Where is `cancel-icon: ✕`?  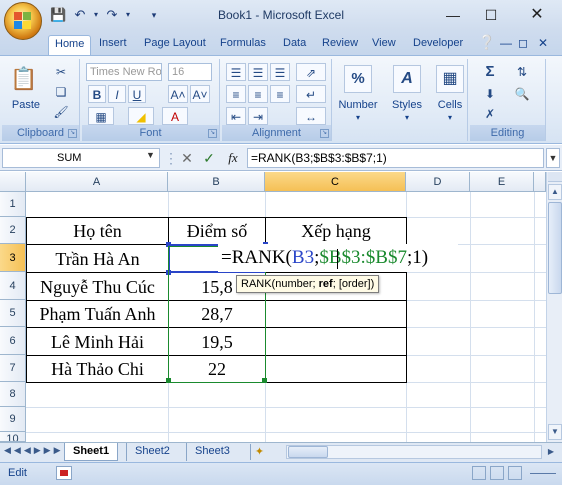 cancel-icon: ✕ is located at coordinates (187, 158).